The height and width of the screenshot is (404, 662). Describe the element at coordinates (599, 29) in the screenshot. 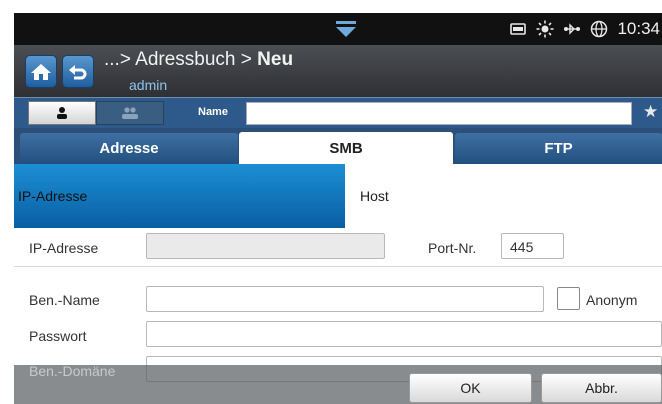

I see `globe-icon` at that location.